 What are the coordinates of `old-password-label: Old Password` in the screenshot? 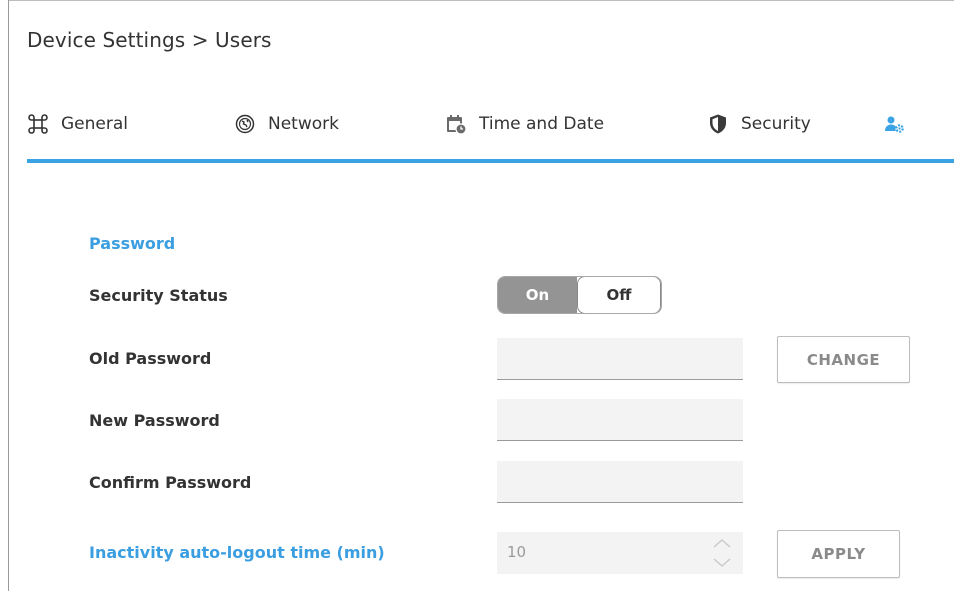 It's located at (150, 358).